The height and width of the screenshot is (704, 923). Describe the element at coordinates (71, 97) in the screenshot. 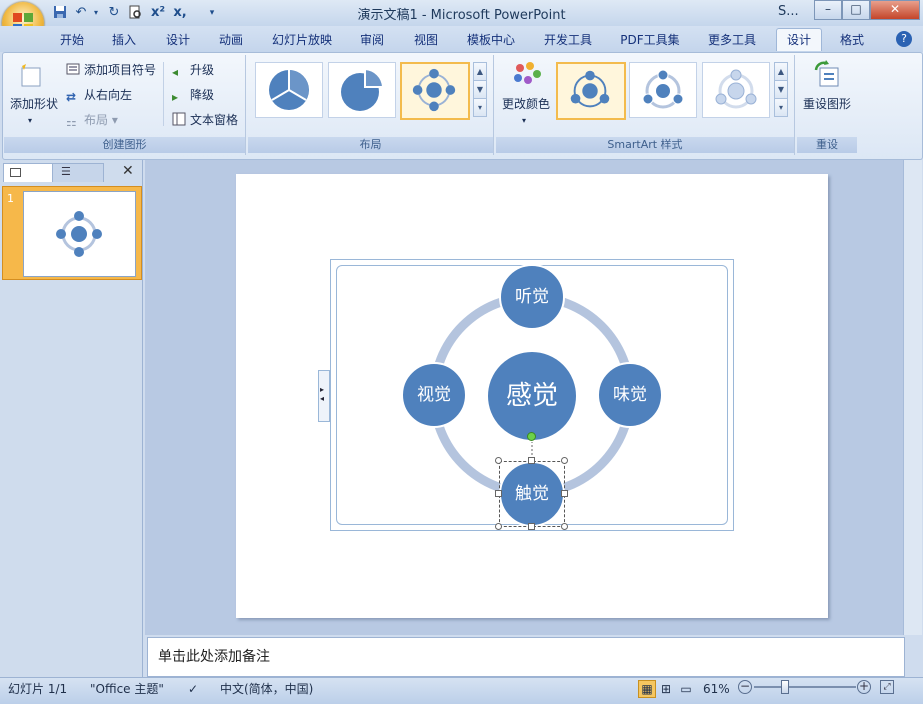

I see `swap-arrows-icon: ⇄` at that location.